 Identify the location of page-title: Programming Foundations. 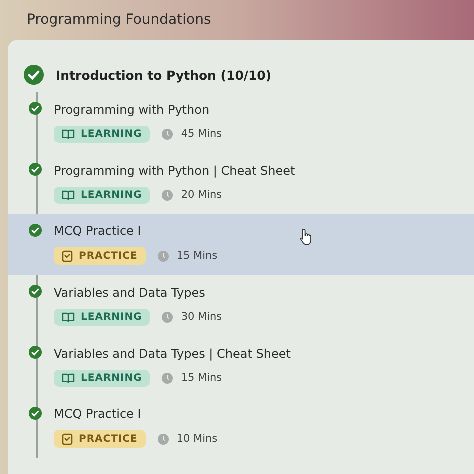
(119, 20).